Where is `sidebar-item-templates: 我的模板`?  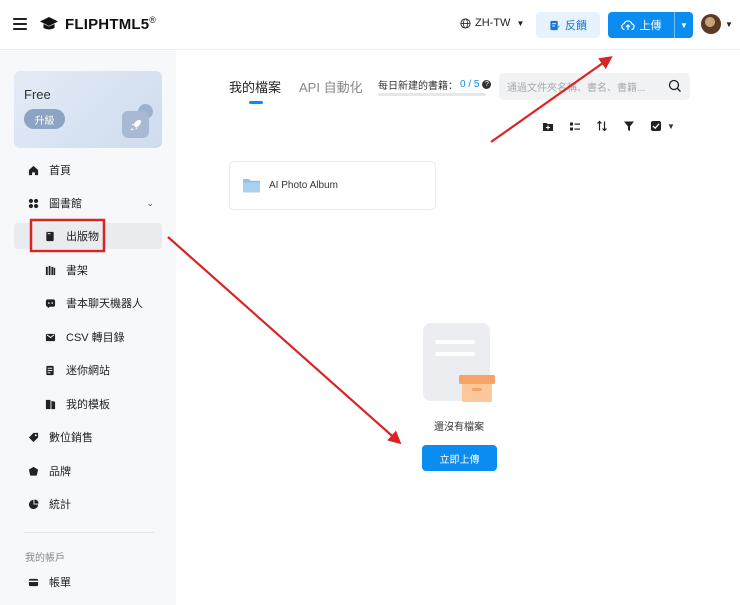 sidebar-item-templates: 我的模板 is located at coordinates (88, 404).